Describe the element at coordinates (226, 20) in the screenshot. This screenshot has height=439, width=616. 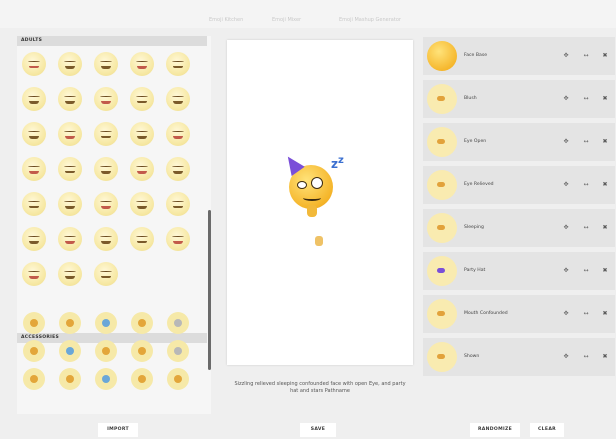
I see `tab-emoji-kitchen: Emoji Kitchen` at that location.